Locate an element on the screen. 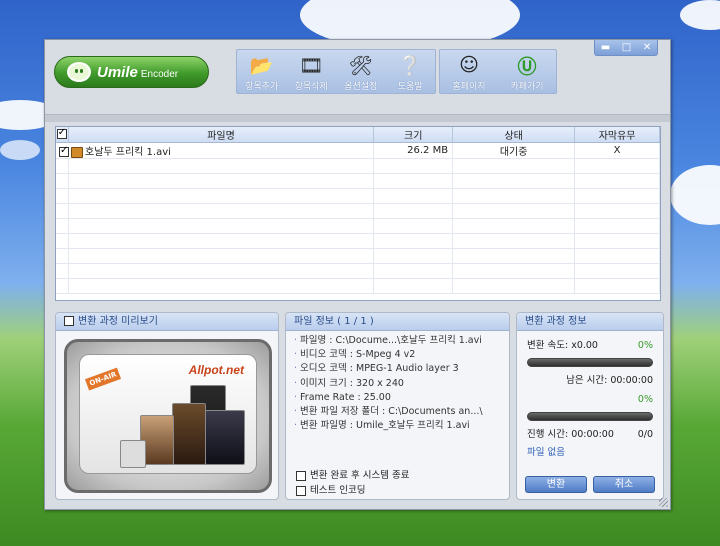  options-tools-icon: 🛠 is located at coordinates (360, 65).